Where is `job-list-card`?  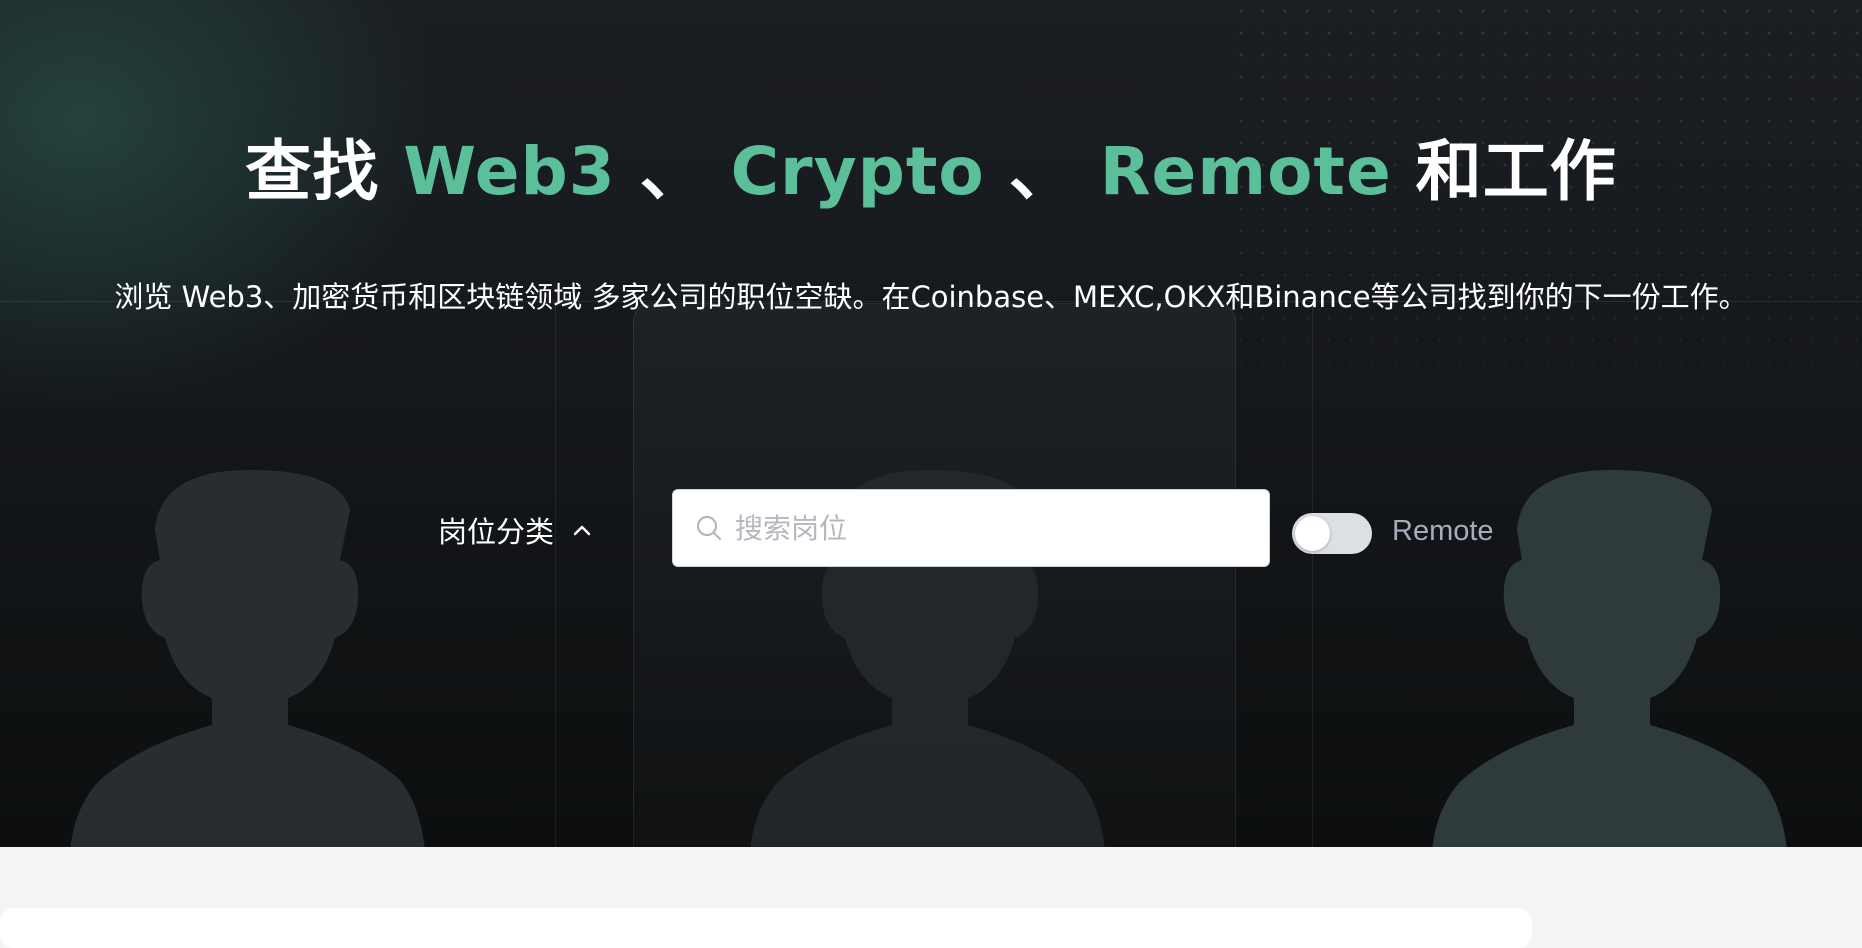
job-list-card is located at coordinates (766, 928).